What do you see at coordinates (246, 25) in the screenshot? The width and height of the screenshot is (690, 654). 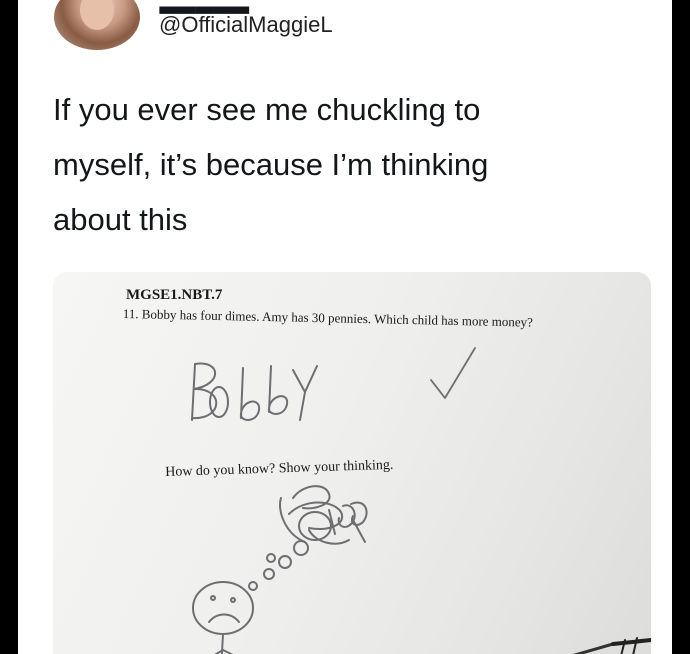 I see `user-handle: @OfficialMaggieL` at bounding box center [246, 25].